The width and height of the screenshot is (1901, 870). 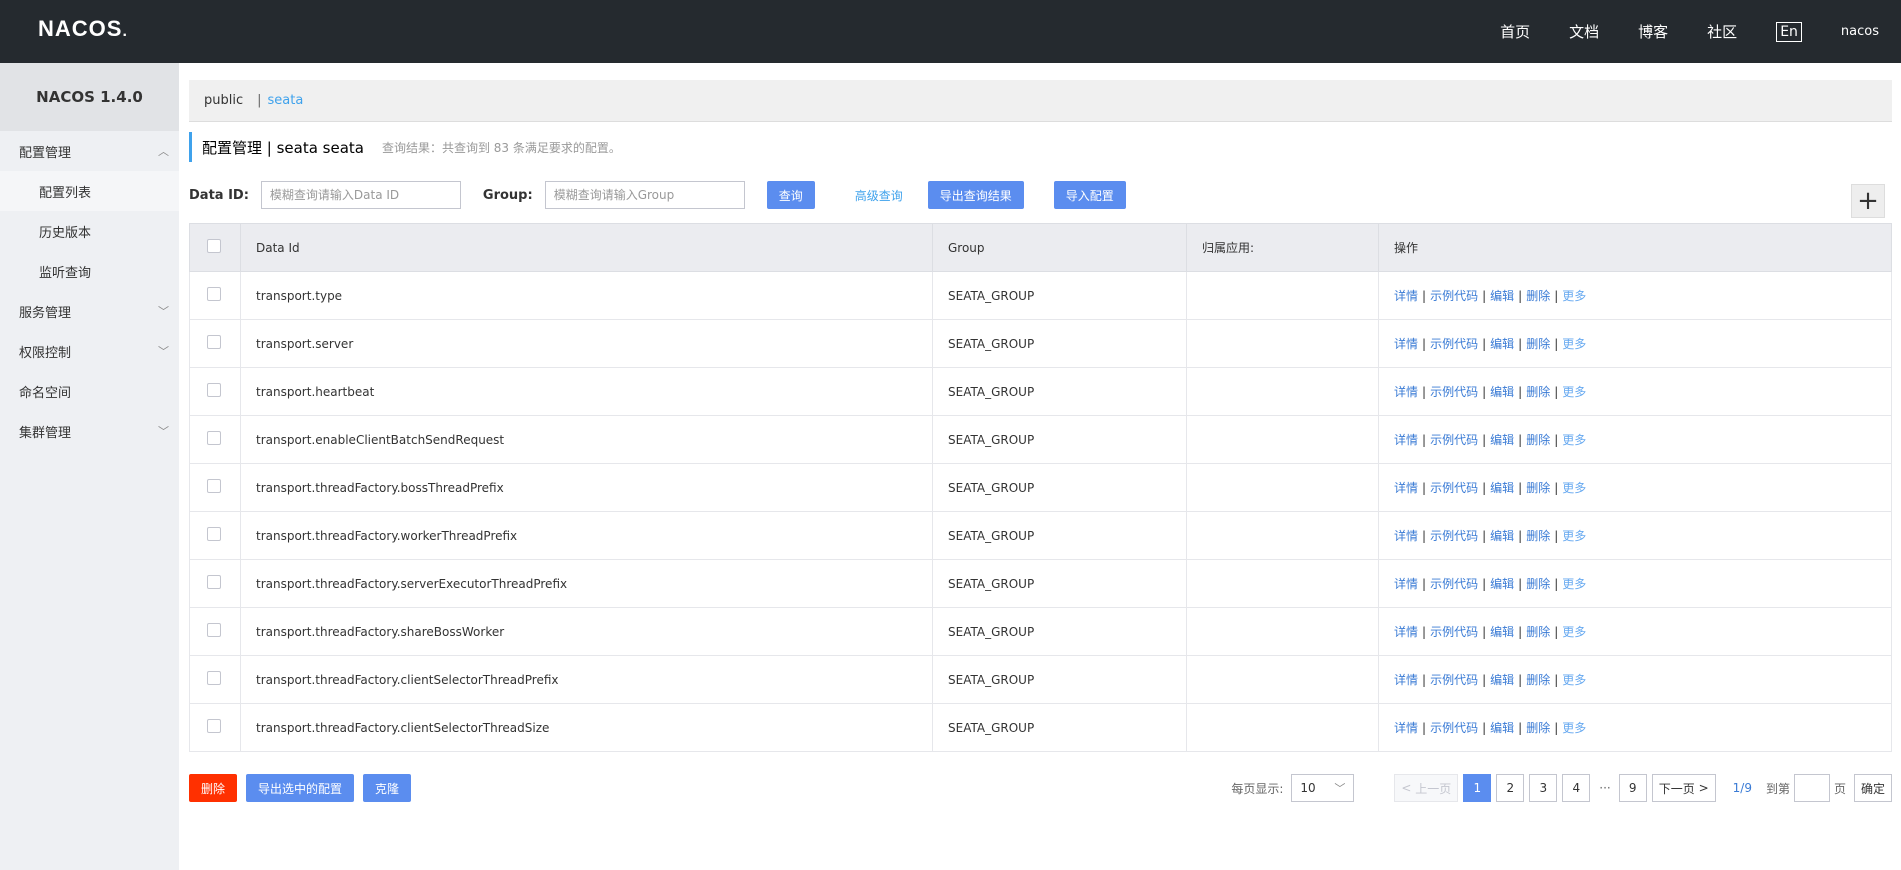 I want to click on header-data-id: Data Id, so click(x=586, y=247).